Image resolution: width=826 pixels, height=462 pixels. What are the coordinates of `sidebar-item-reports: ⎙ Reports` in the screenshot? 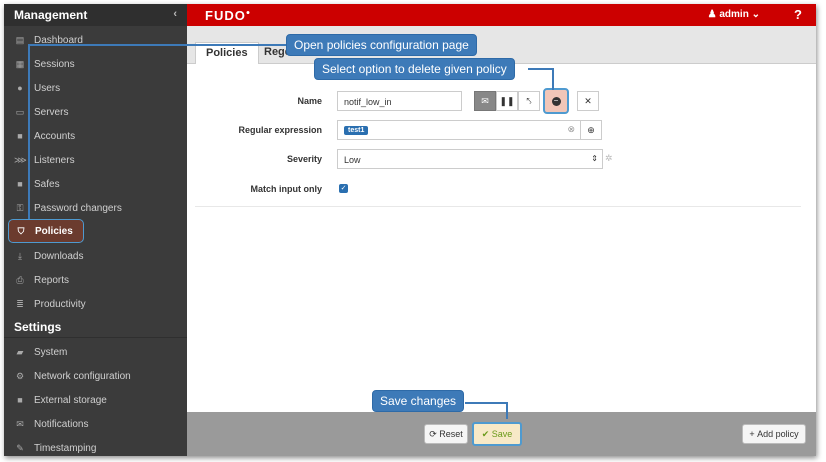 It's located at (95, 280).